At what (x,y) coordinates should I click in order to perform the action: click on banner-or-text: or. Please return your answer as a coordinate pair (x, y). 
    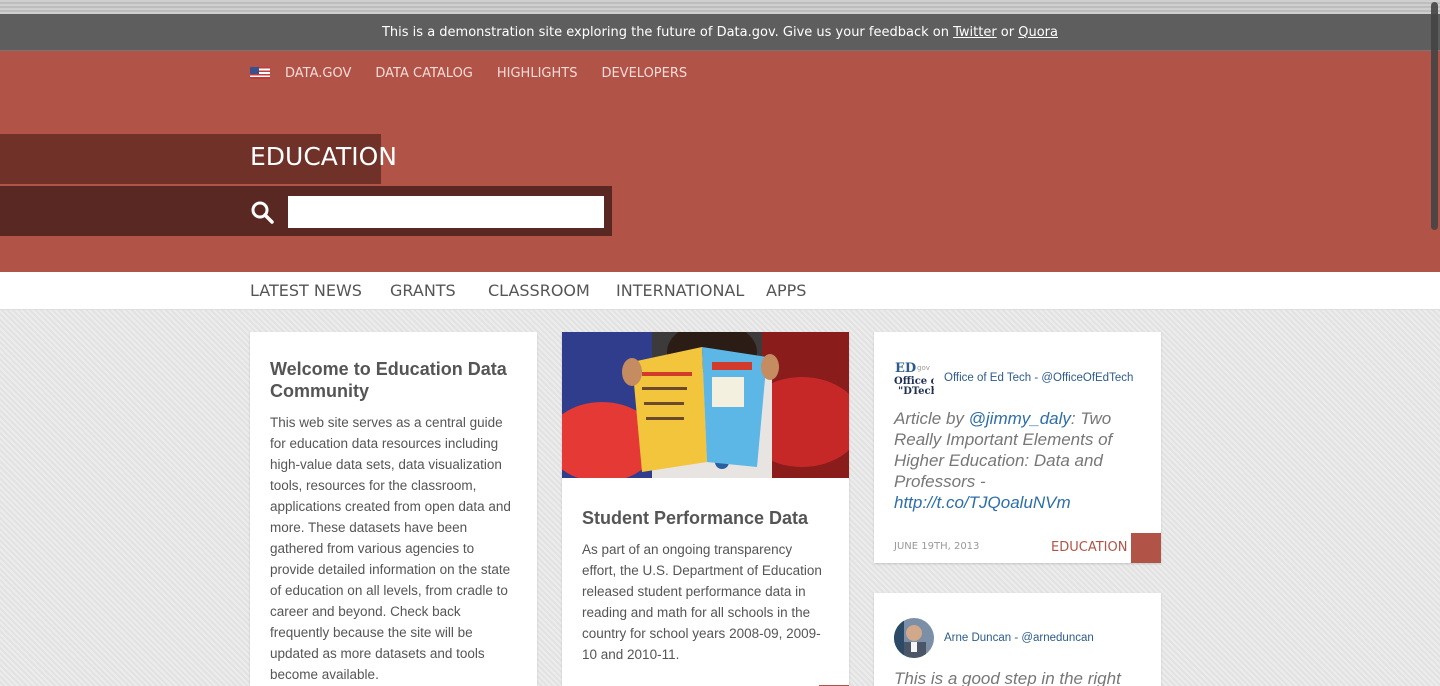
    Looking at the image, I should click on (1007, 32).